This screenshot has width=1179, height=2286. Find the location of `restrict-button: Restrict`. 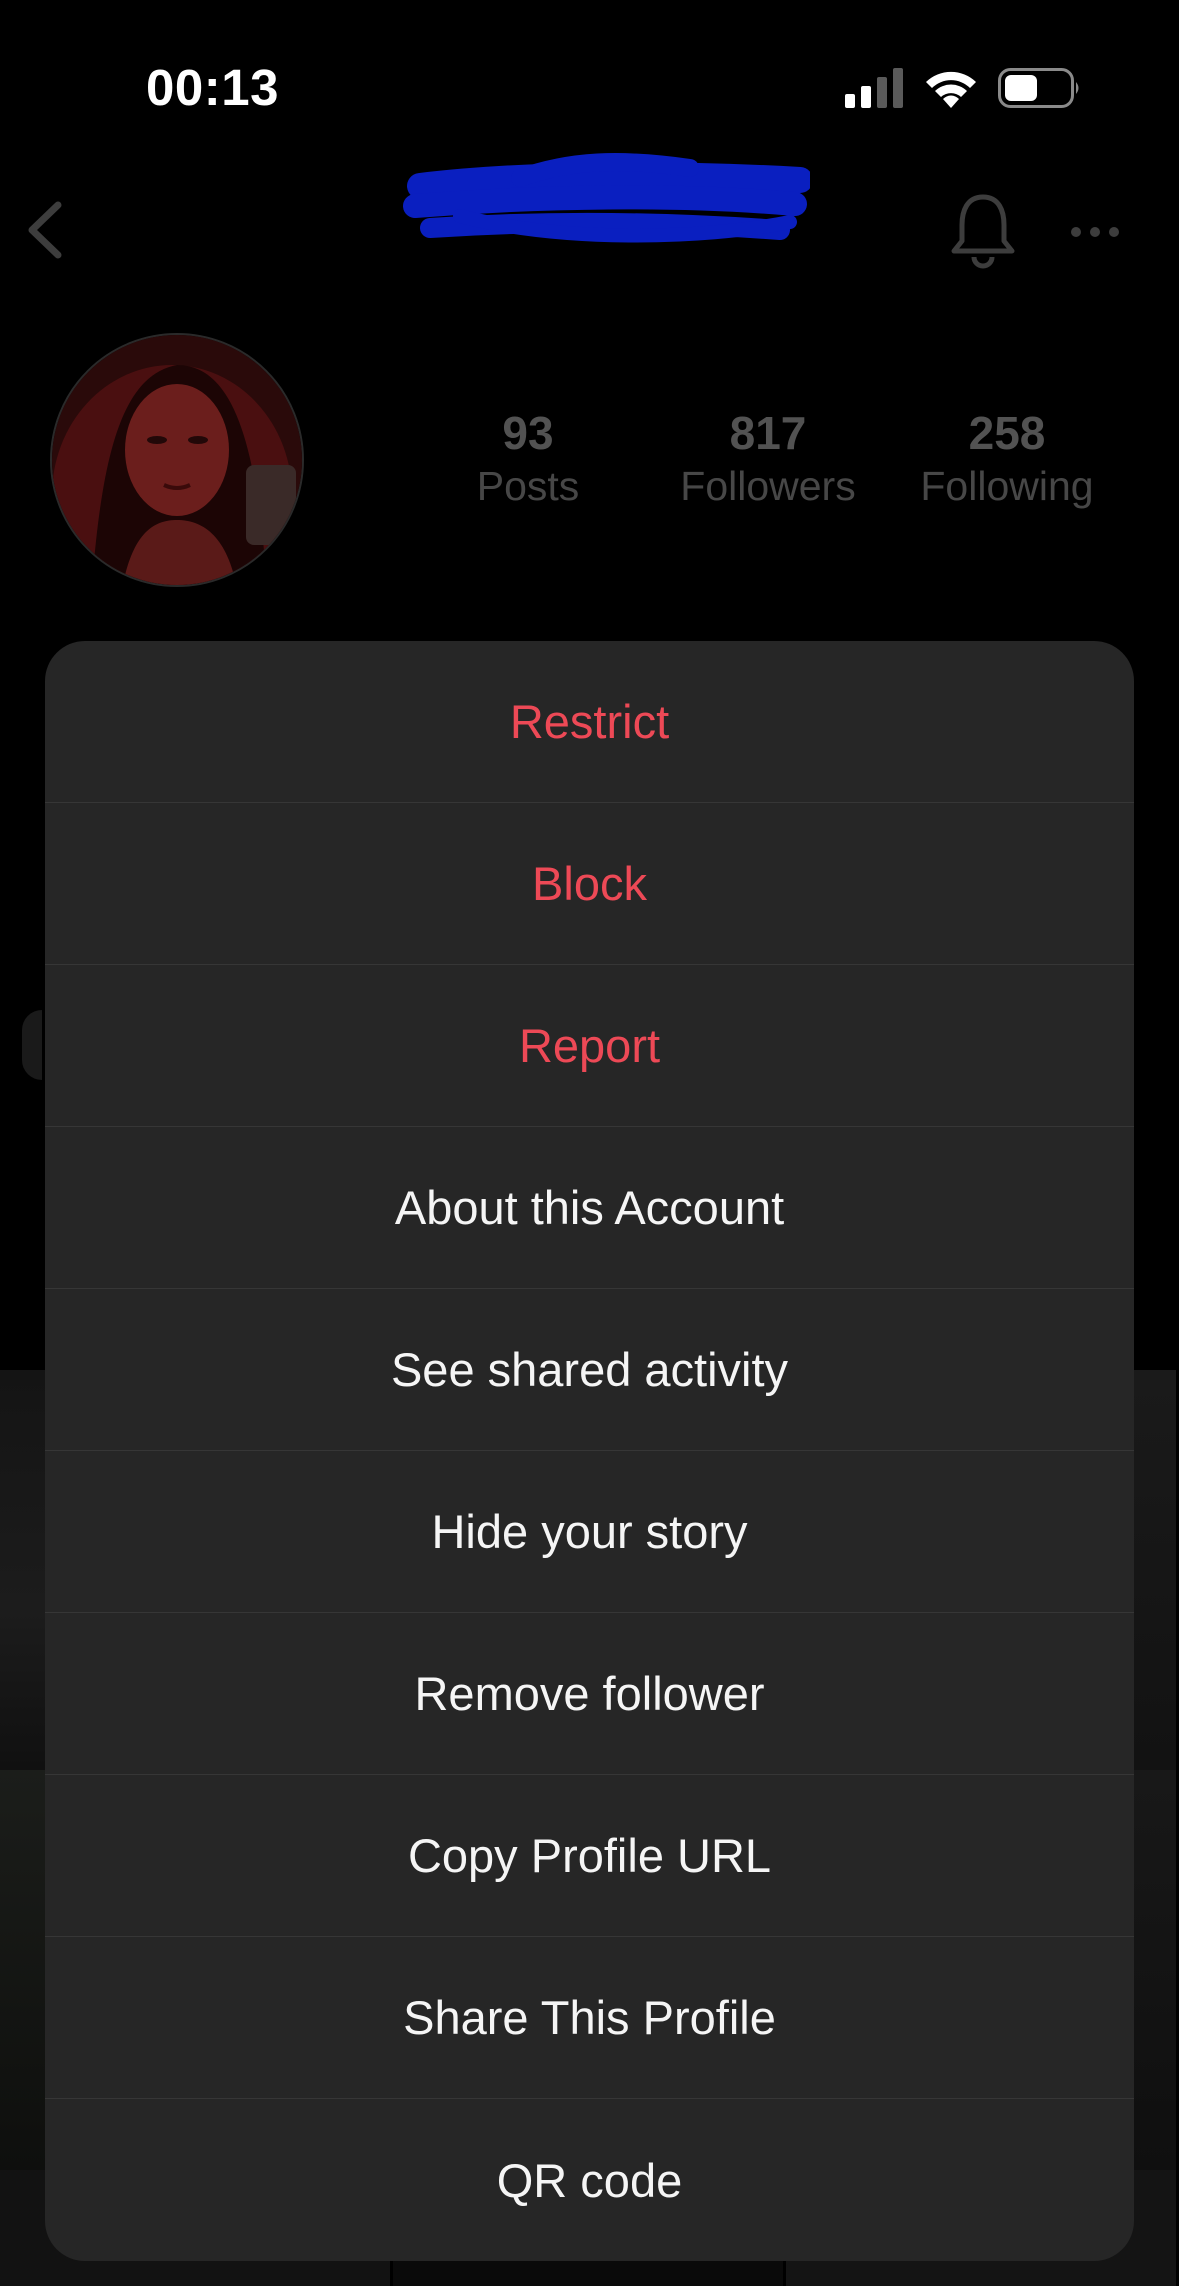

restrict-button: Restrict is located at coordinates (589, 722).